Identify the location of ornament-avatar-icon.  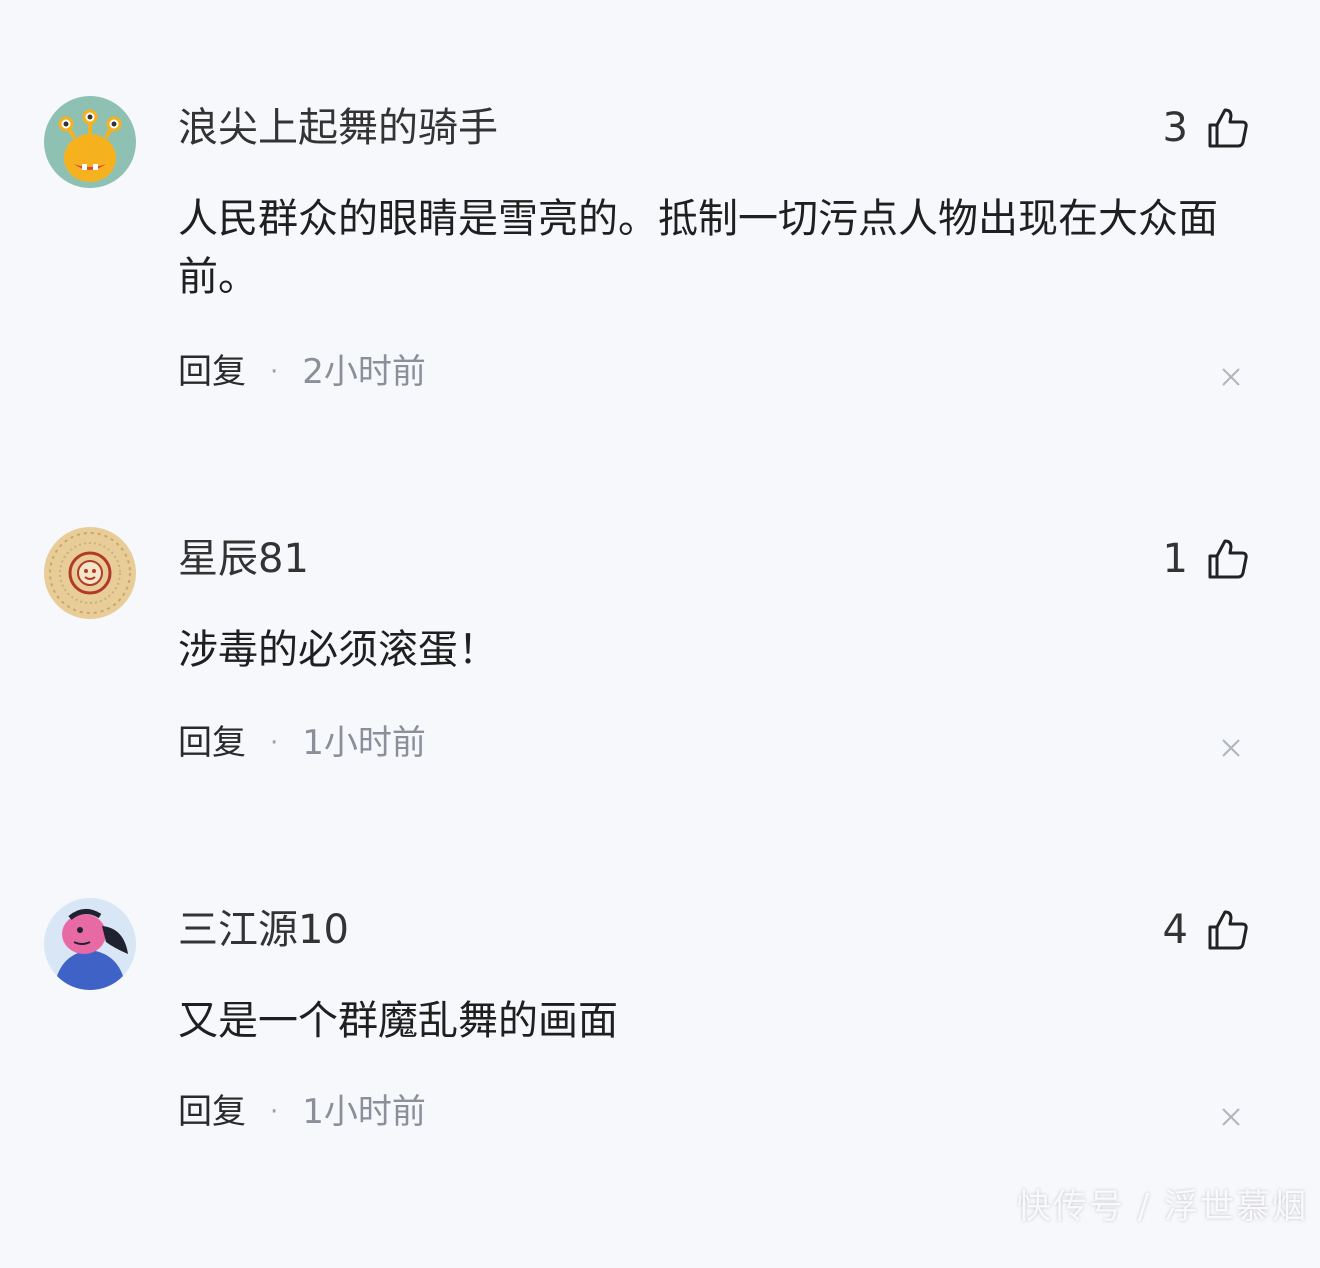
(90, 573).